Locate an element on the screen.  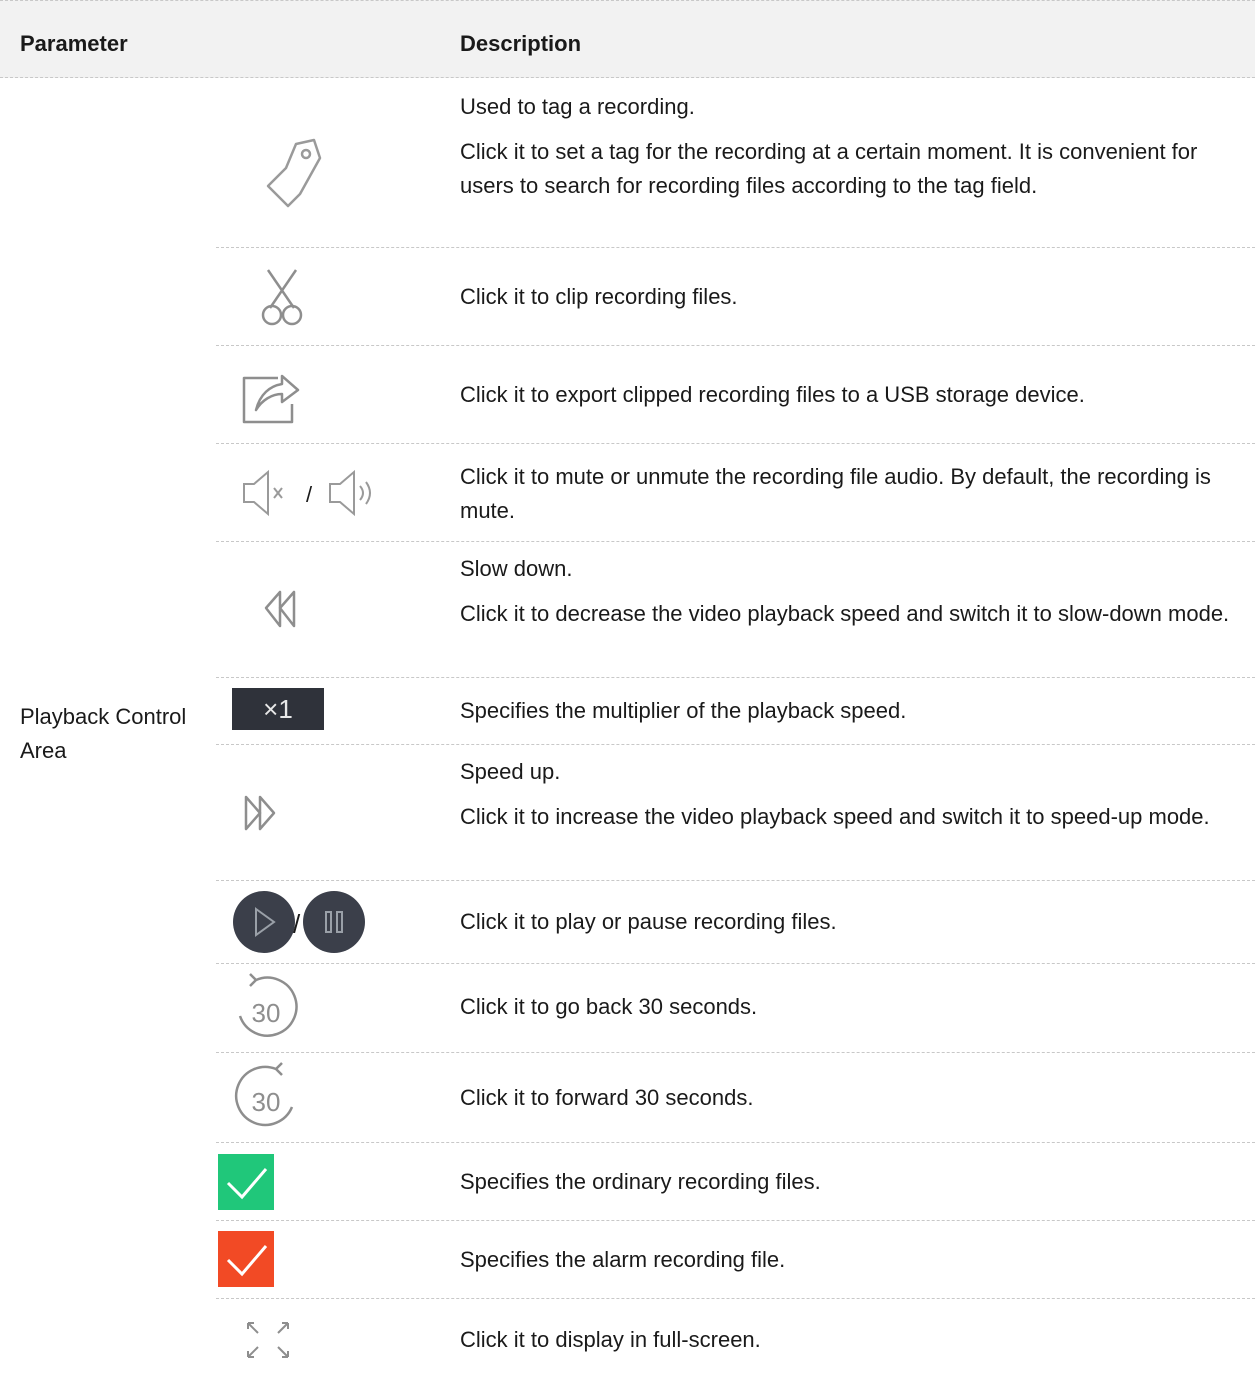
mute-unmute-icon: / is located at coordinates (293, 492).